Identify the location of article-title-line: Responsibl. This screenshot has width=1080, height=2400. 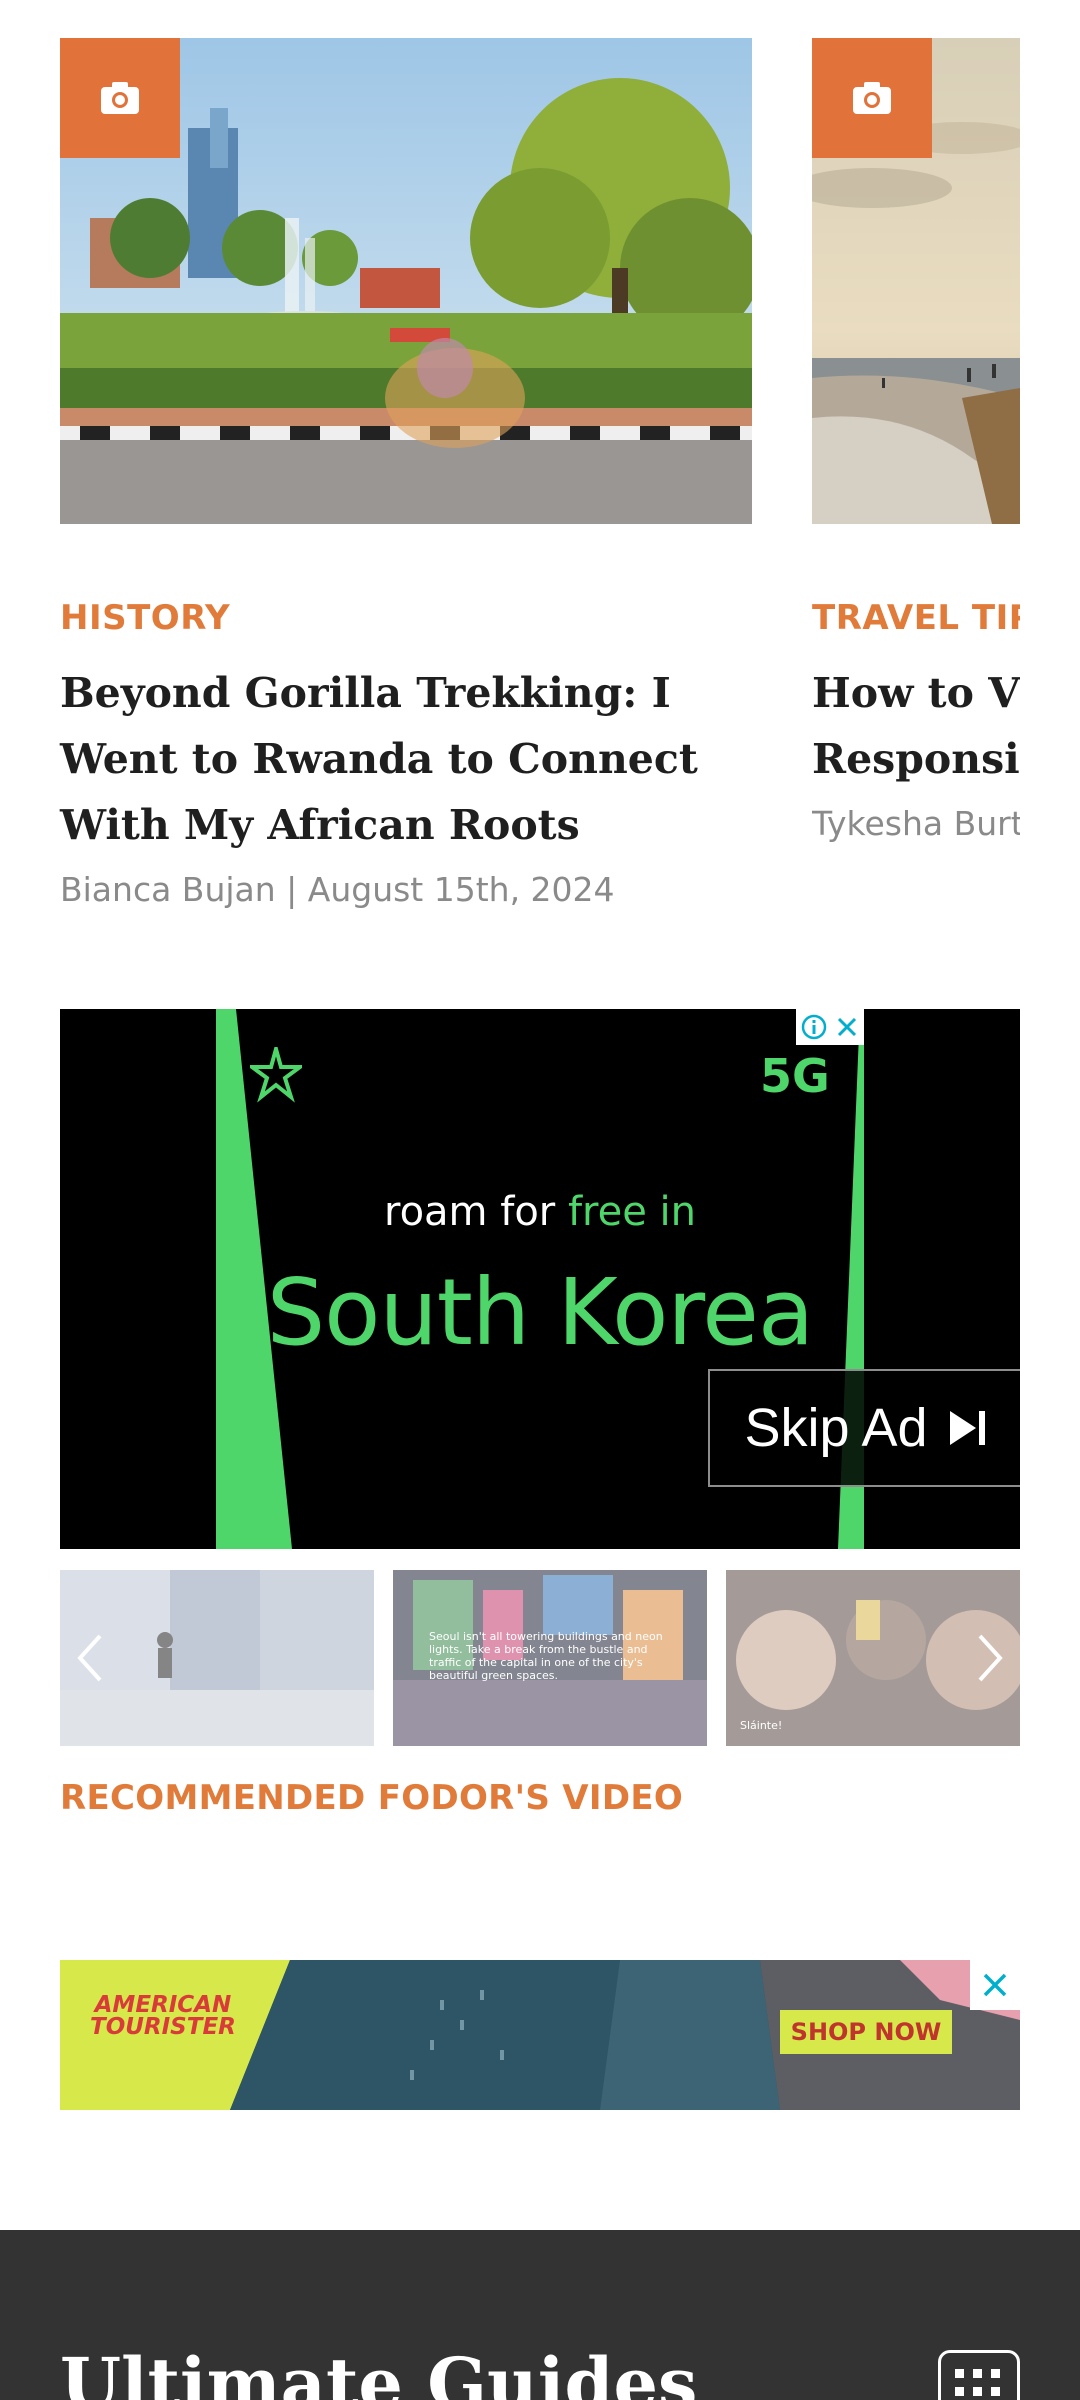
(916, 759).